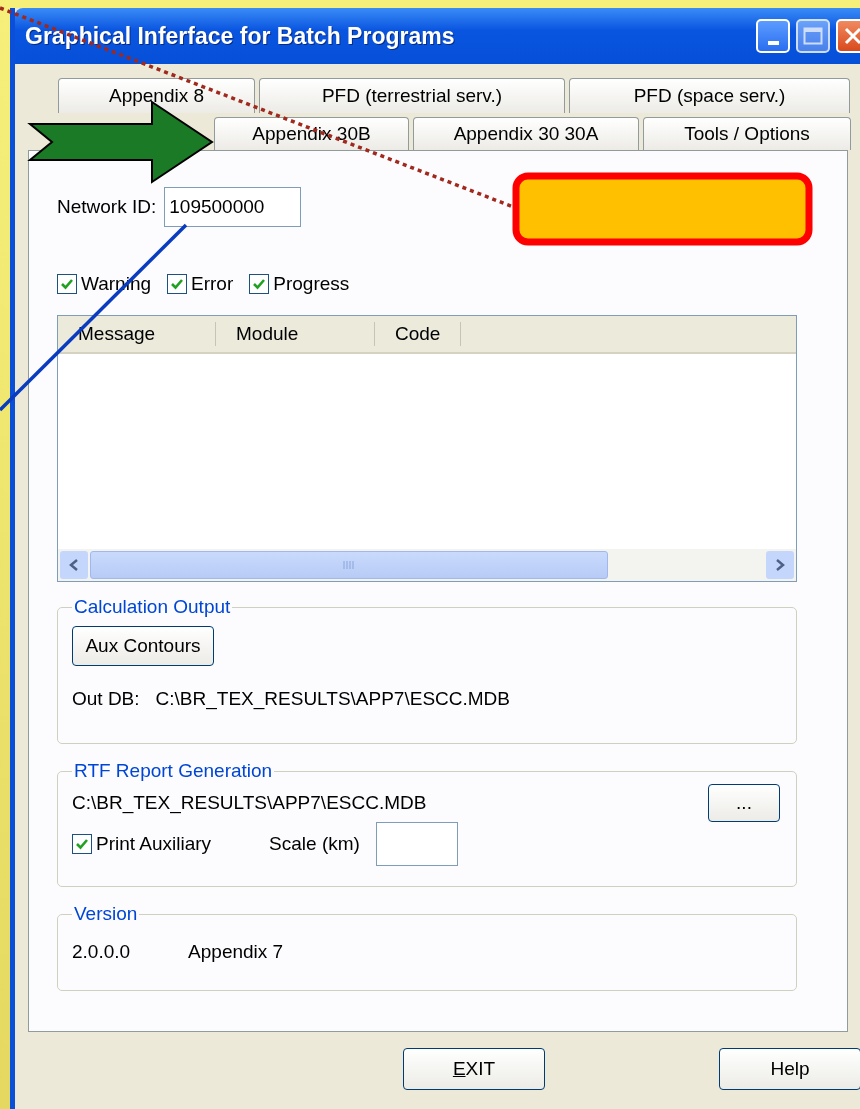  Describe the element at coordinates (212, 284) in the screenshot. I see `checkbox-label: Error` at that location.